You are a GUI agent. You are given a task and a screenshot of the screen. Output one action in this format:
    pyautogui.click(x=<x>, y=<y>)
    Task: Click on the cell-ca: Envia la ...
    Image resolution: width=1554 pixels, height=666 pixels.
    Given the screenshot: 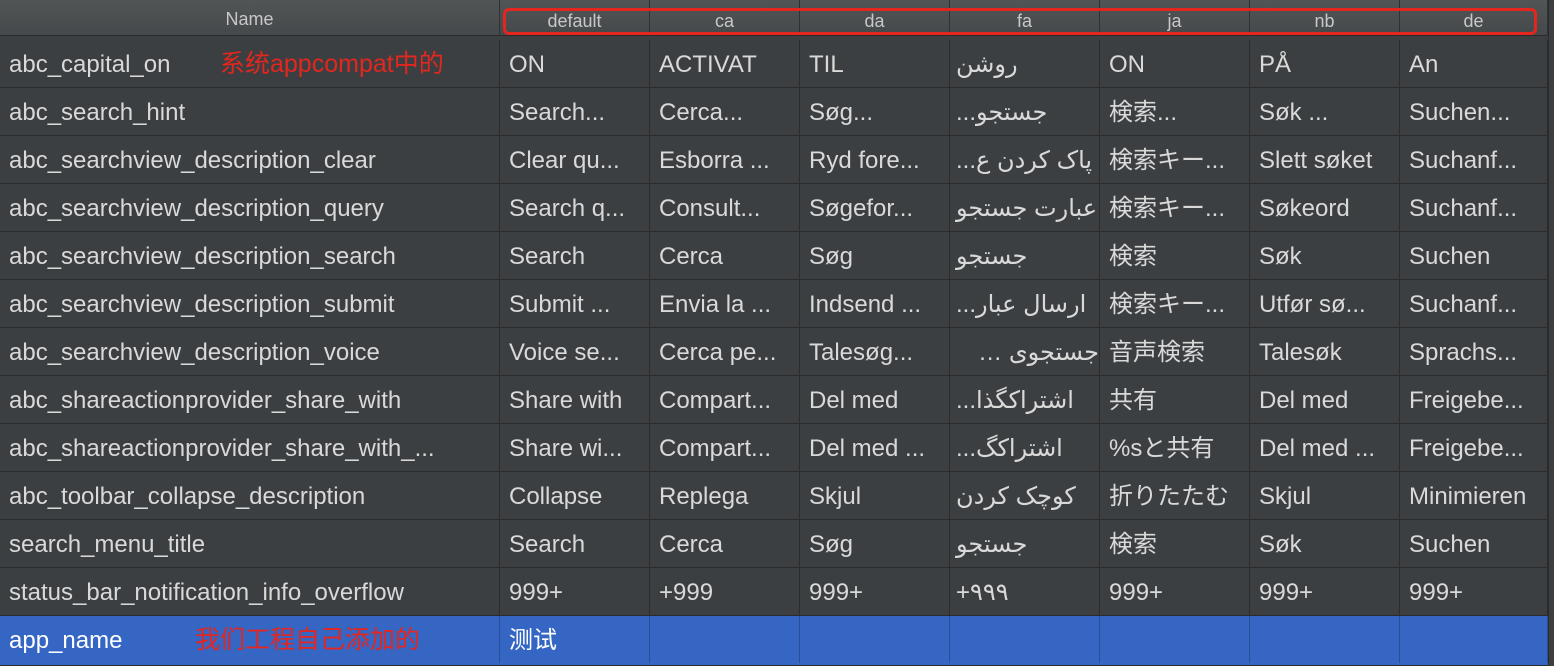 What is the action you would take?
    pyautogui.click(x=725, y=303)
    